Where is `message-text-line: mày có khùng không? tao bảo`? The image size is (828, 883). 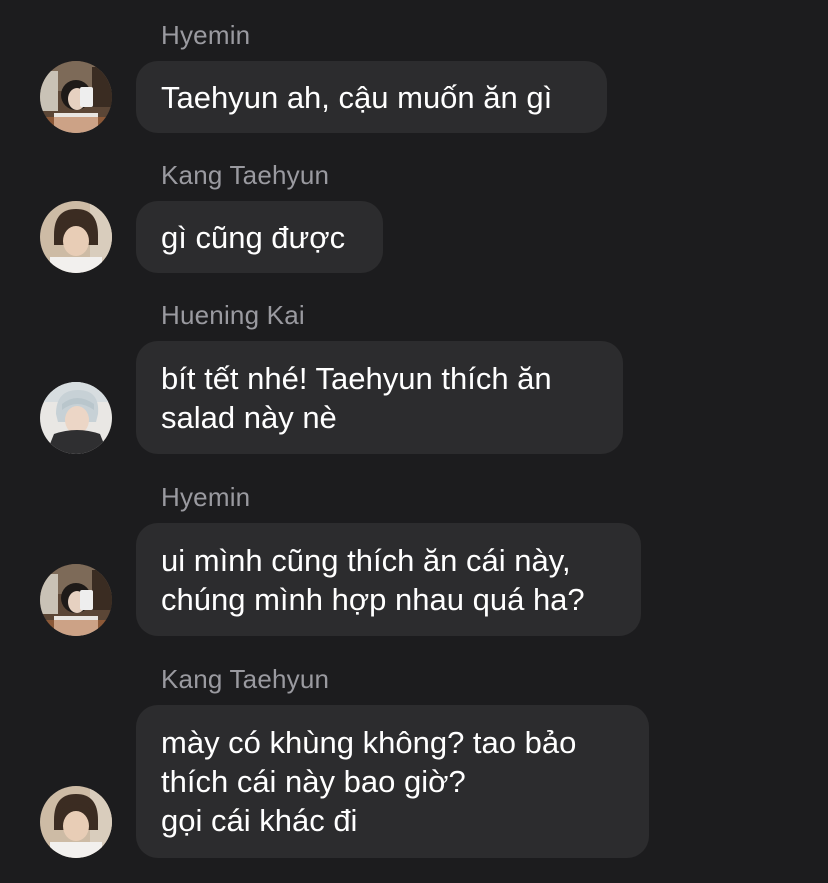
message-text-line: mày có khùng không? tao bảo is located at coordinates (369, 742).